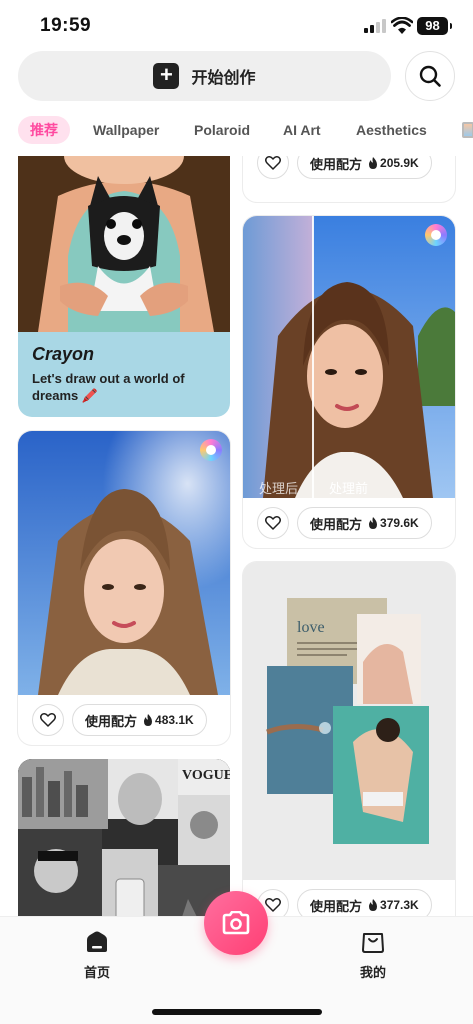  Describe the element at coordinates (139, 720) in the screenshot. I see `use-recipe-button: 使用配方 483.1K` at that location.